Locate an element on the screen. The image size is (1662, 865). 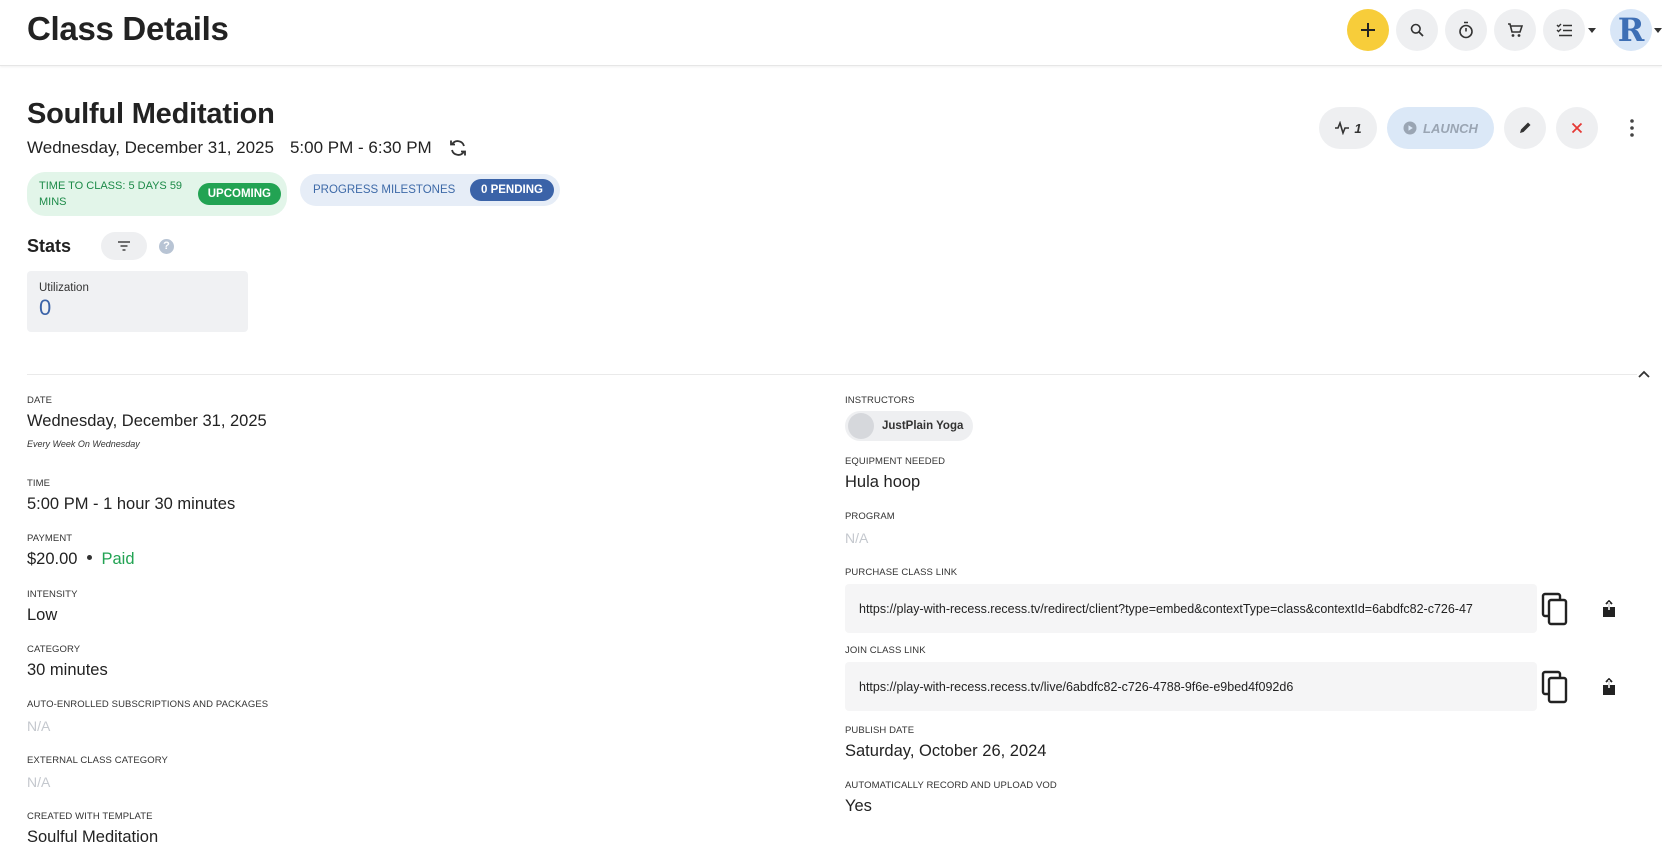
category-label: CATEGORY is located at coordinates (54, 649).